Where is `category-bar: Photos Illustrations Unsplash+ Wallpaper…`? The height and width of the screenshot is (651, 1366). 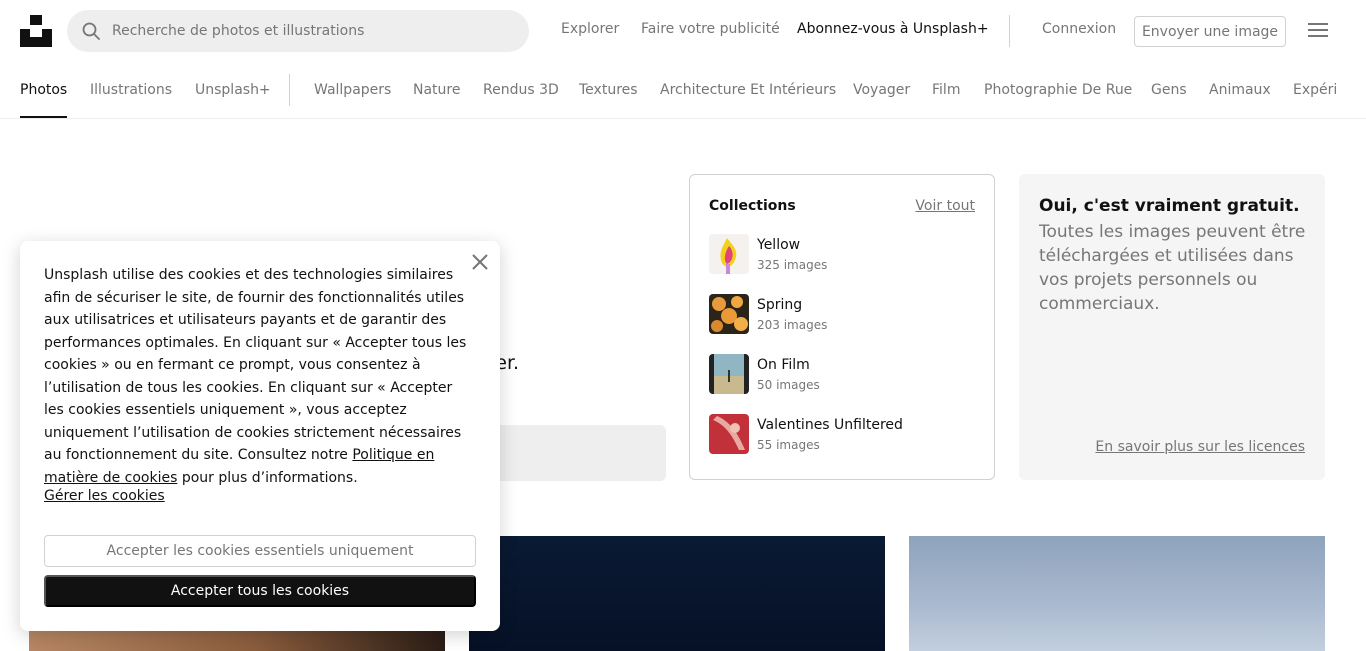 category-bar: Photos Illustrations Unsplash+ Wallpaper… is located at coordinates (683, 90).